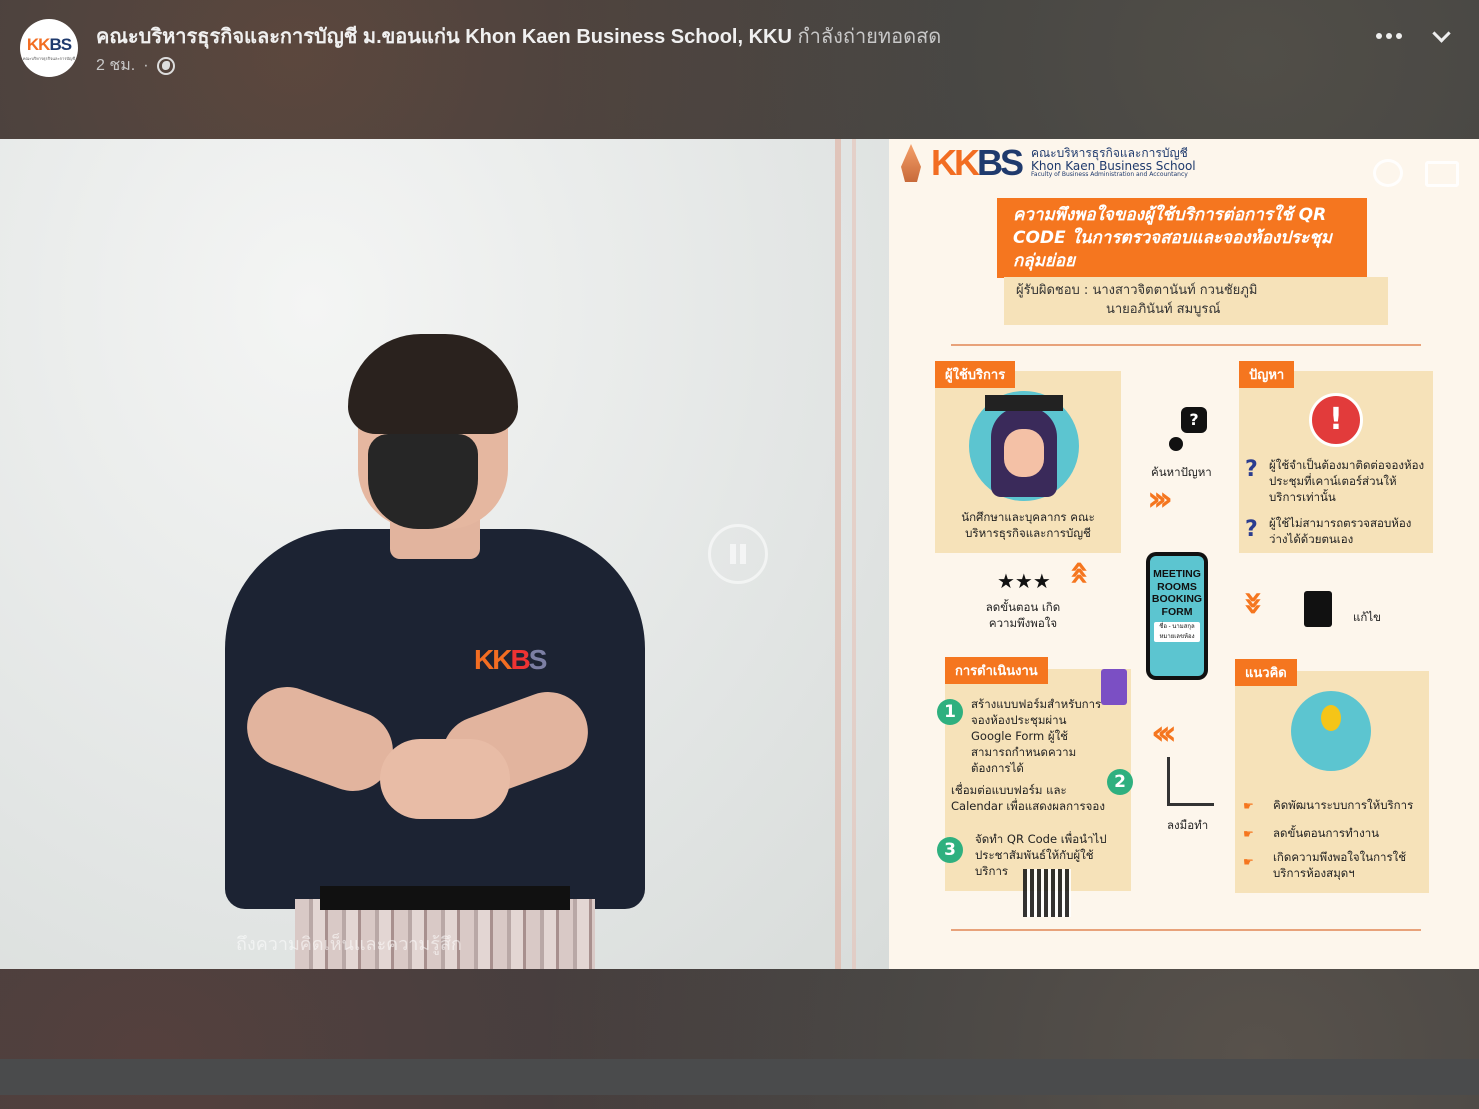 This screenshot has width=1479, height=1109. What do you see at coordinates (1442, 174) in the screenshot?
I see `cast-icon` at bounding box center [1442, 174].